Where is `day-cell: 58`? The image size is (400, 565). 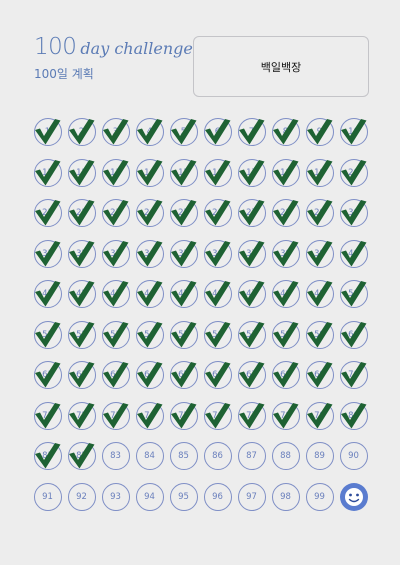
day-cell: 58 is located at coordinates (286, 338).